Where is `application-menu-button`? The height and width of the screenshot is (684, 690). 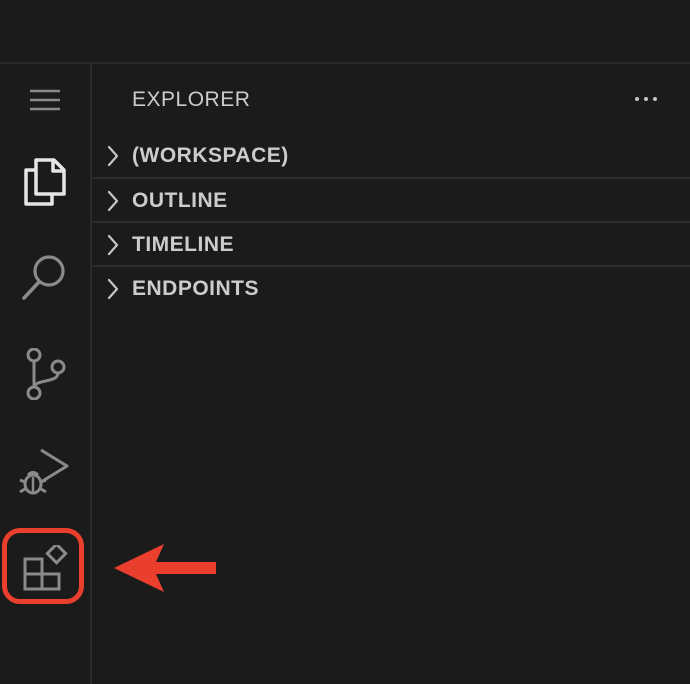
application-menu-button is located at coordinates (45, 100).